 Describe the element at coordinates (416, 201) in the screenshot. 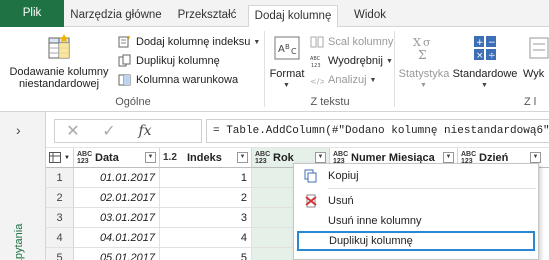

I see `menu-item-remove: Usuń` at that location.